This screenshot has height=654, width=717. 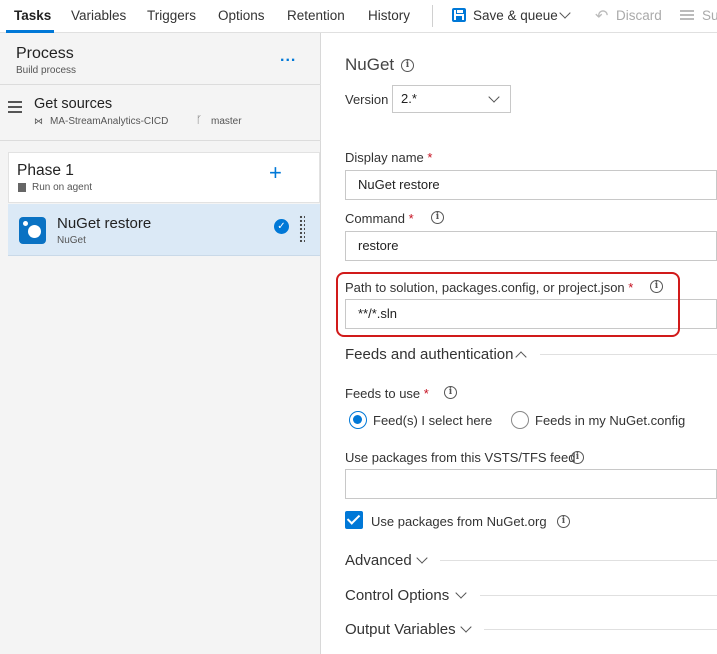 I want to click on task-subtitle: NuGet, so click(x=71, y=240).